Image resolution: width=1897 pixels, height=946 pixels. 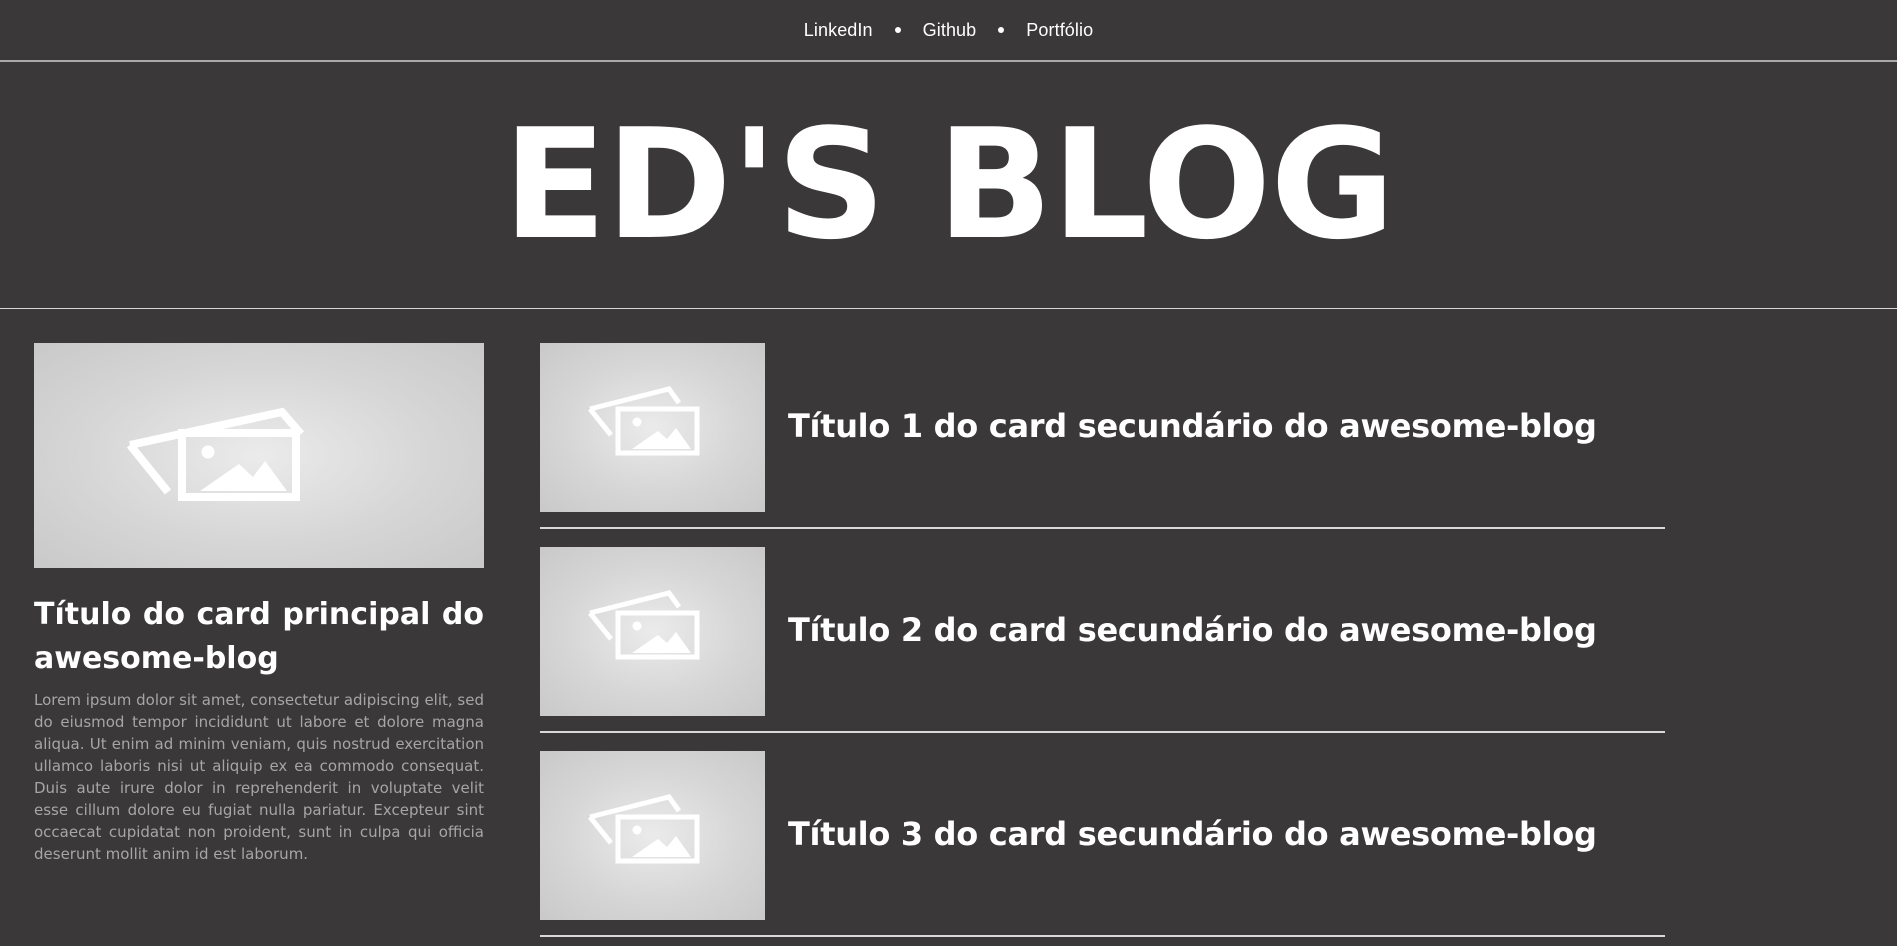 I want to click on main-card-image, so click(x=259, y=455).